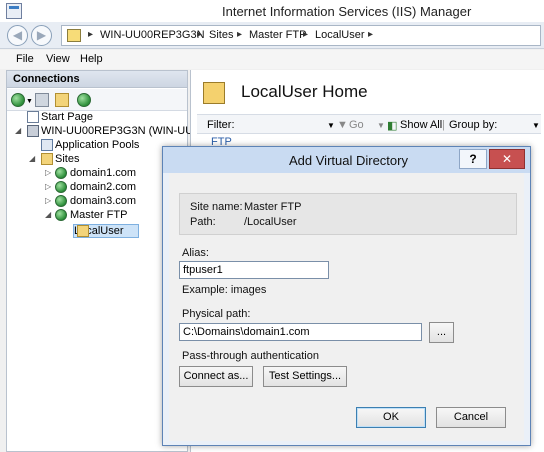 The width and height of the screenshot is (544, 452). What do you see at coordinates (471, 417) in the screenshot?
I see `cancel-button: Cancel` at bounding box center [471, 417].